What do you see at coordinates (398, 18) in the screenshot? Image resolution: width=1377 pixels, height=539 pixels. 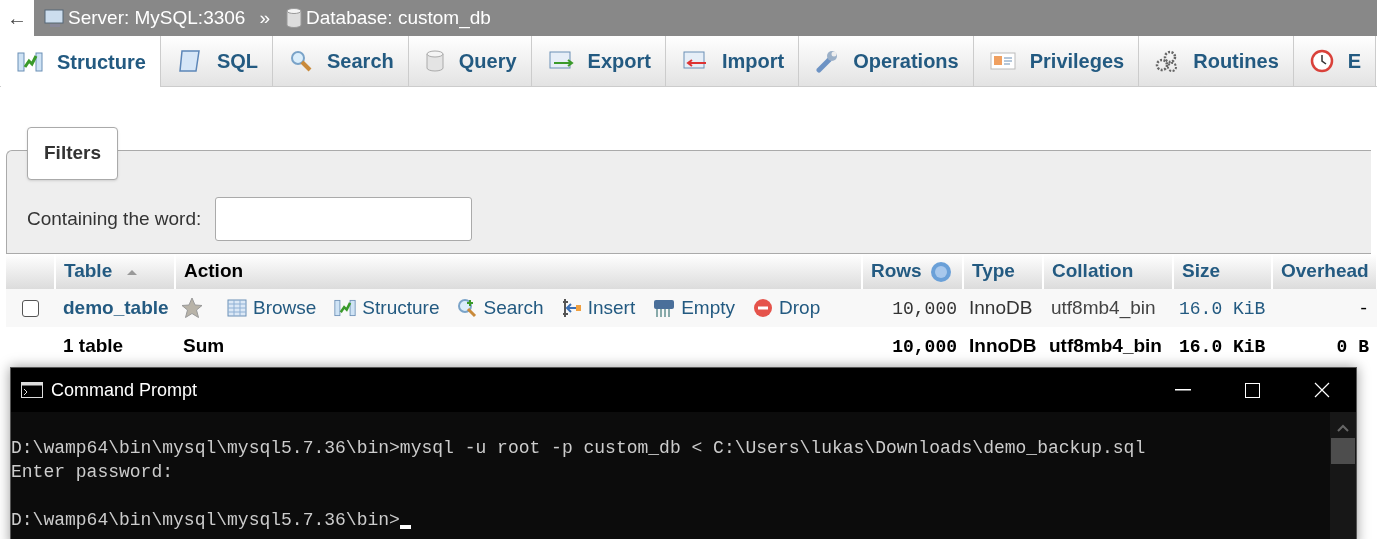 I see `database-link: Database: custom_db` at bounding box center [398, 18].